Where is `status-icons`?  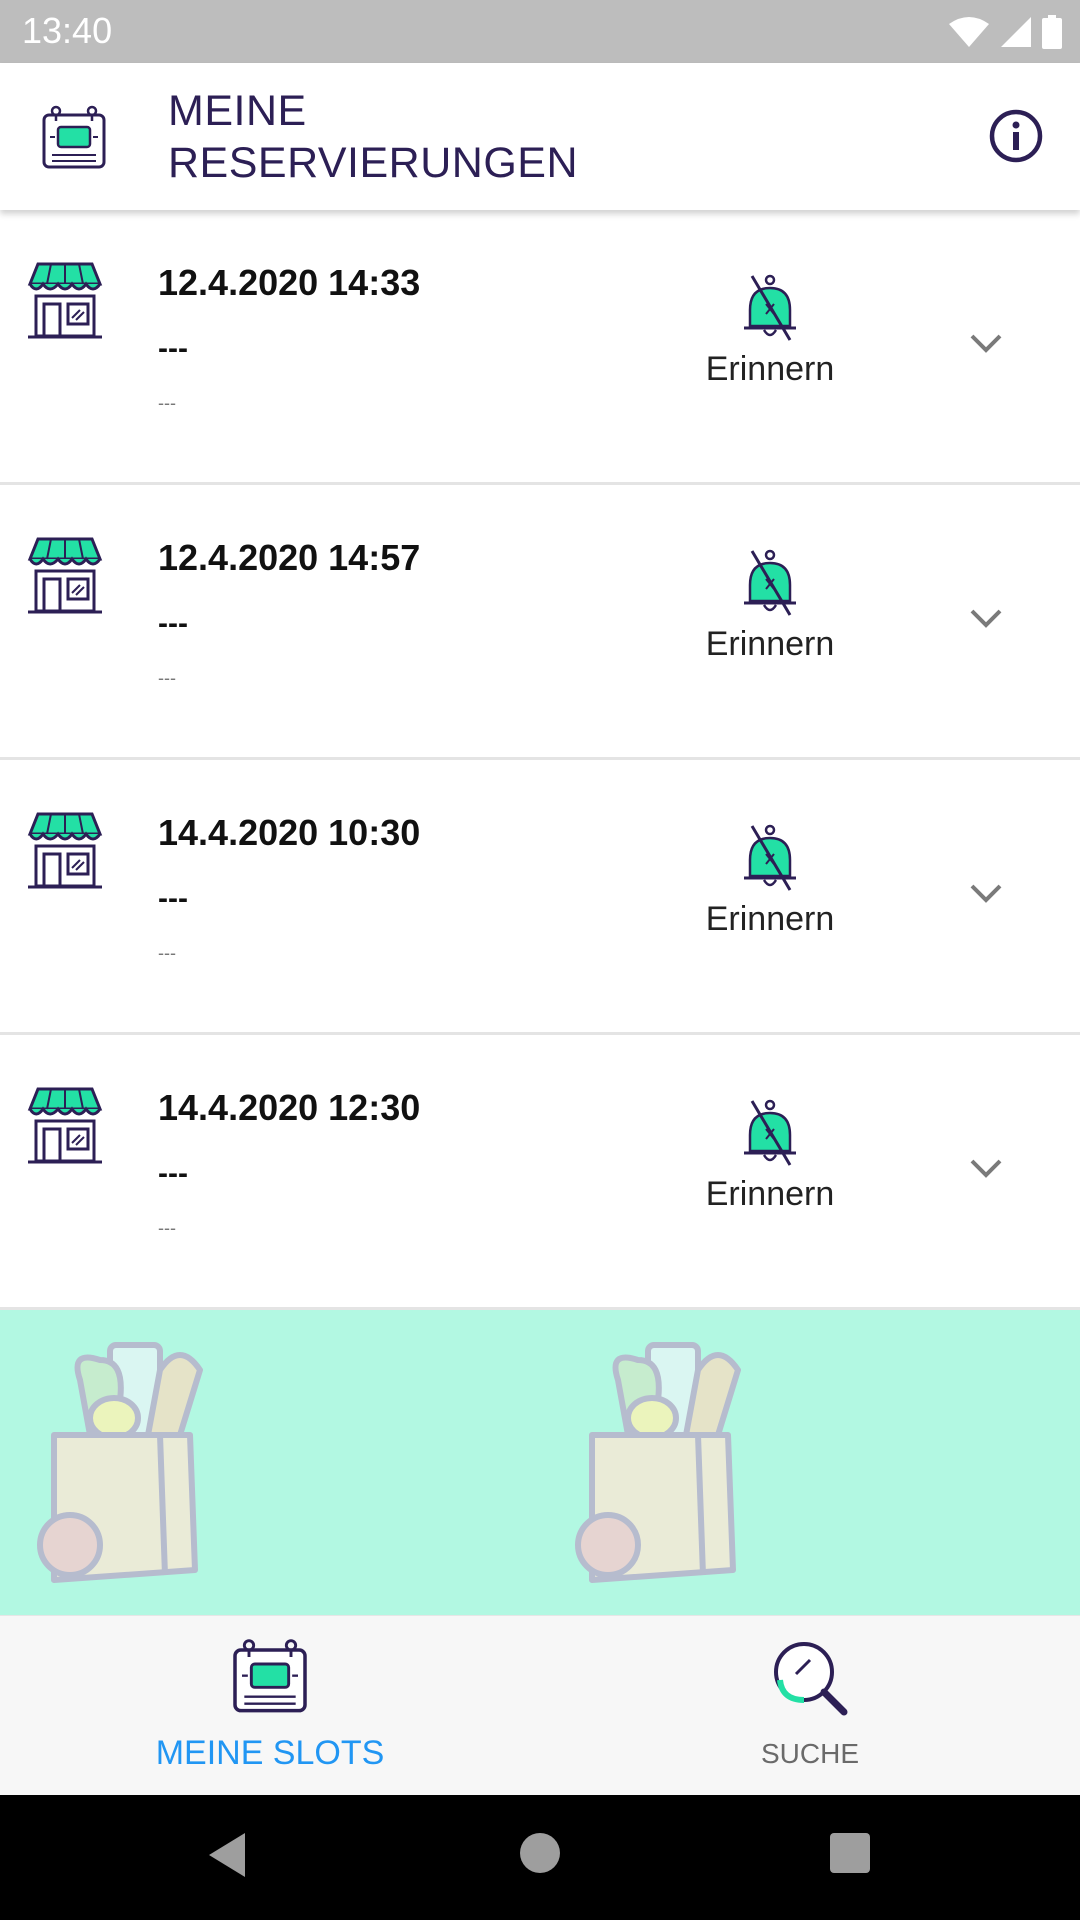
status-icons is located at coordinates (1005, 32).